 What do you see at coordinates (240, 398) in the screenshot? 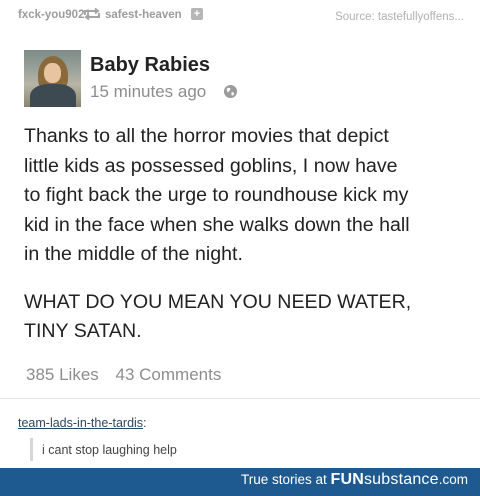
I see `divider` at bounding box center [240, 398].